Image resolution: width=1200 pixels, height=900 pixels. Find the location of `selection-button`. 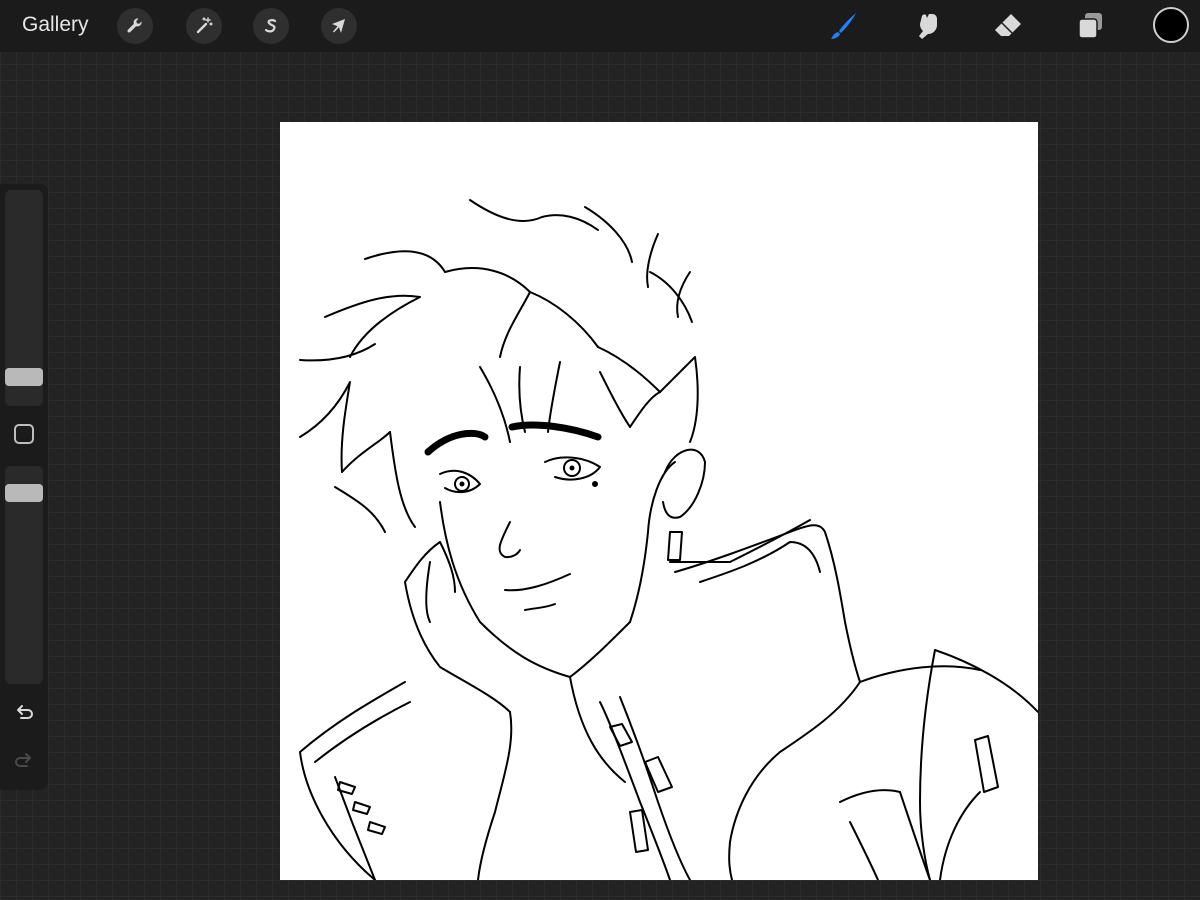

selection-button is located at coordinates (271, 26).